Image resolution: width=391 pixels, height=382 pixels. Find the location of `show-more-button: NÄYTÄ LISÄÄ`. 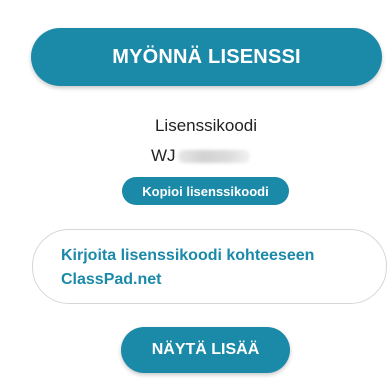

show-more-button: NÄYTÄ LISÄÄ is located at coordinates (205, 350).